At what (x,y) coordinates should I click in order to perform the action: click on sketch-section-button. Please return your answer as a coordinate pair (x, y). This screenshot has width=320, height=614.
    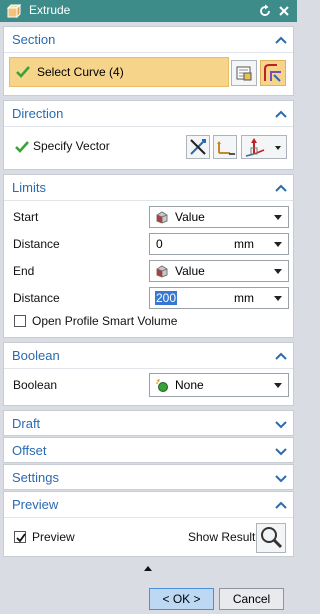
    Looking at the image, I should click on (244, 73).